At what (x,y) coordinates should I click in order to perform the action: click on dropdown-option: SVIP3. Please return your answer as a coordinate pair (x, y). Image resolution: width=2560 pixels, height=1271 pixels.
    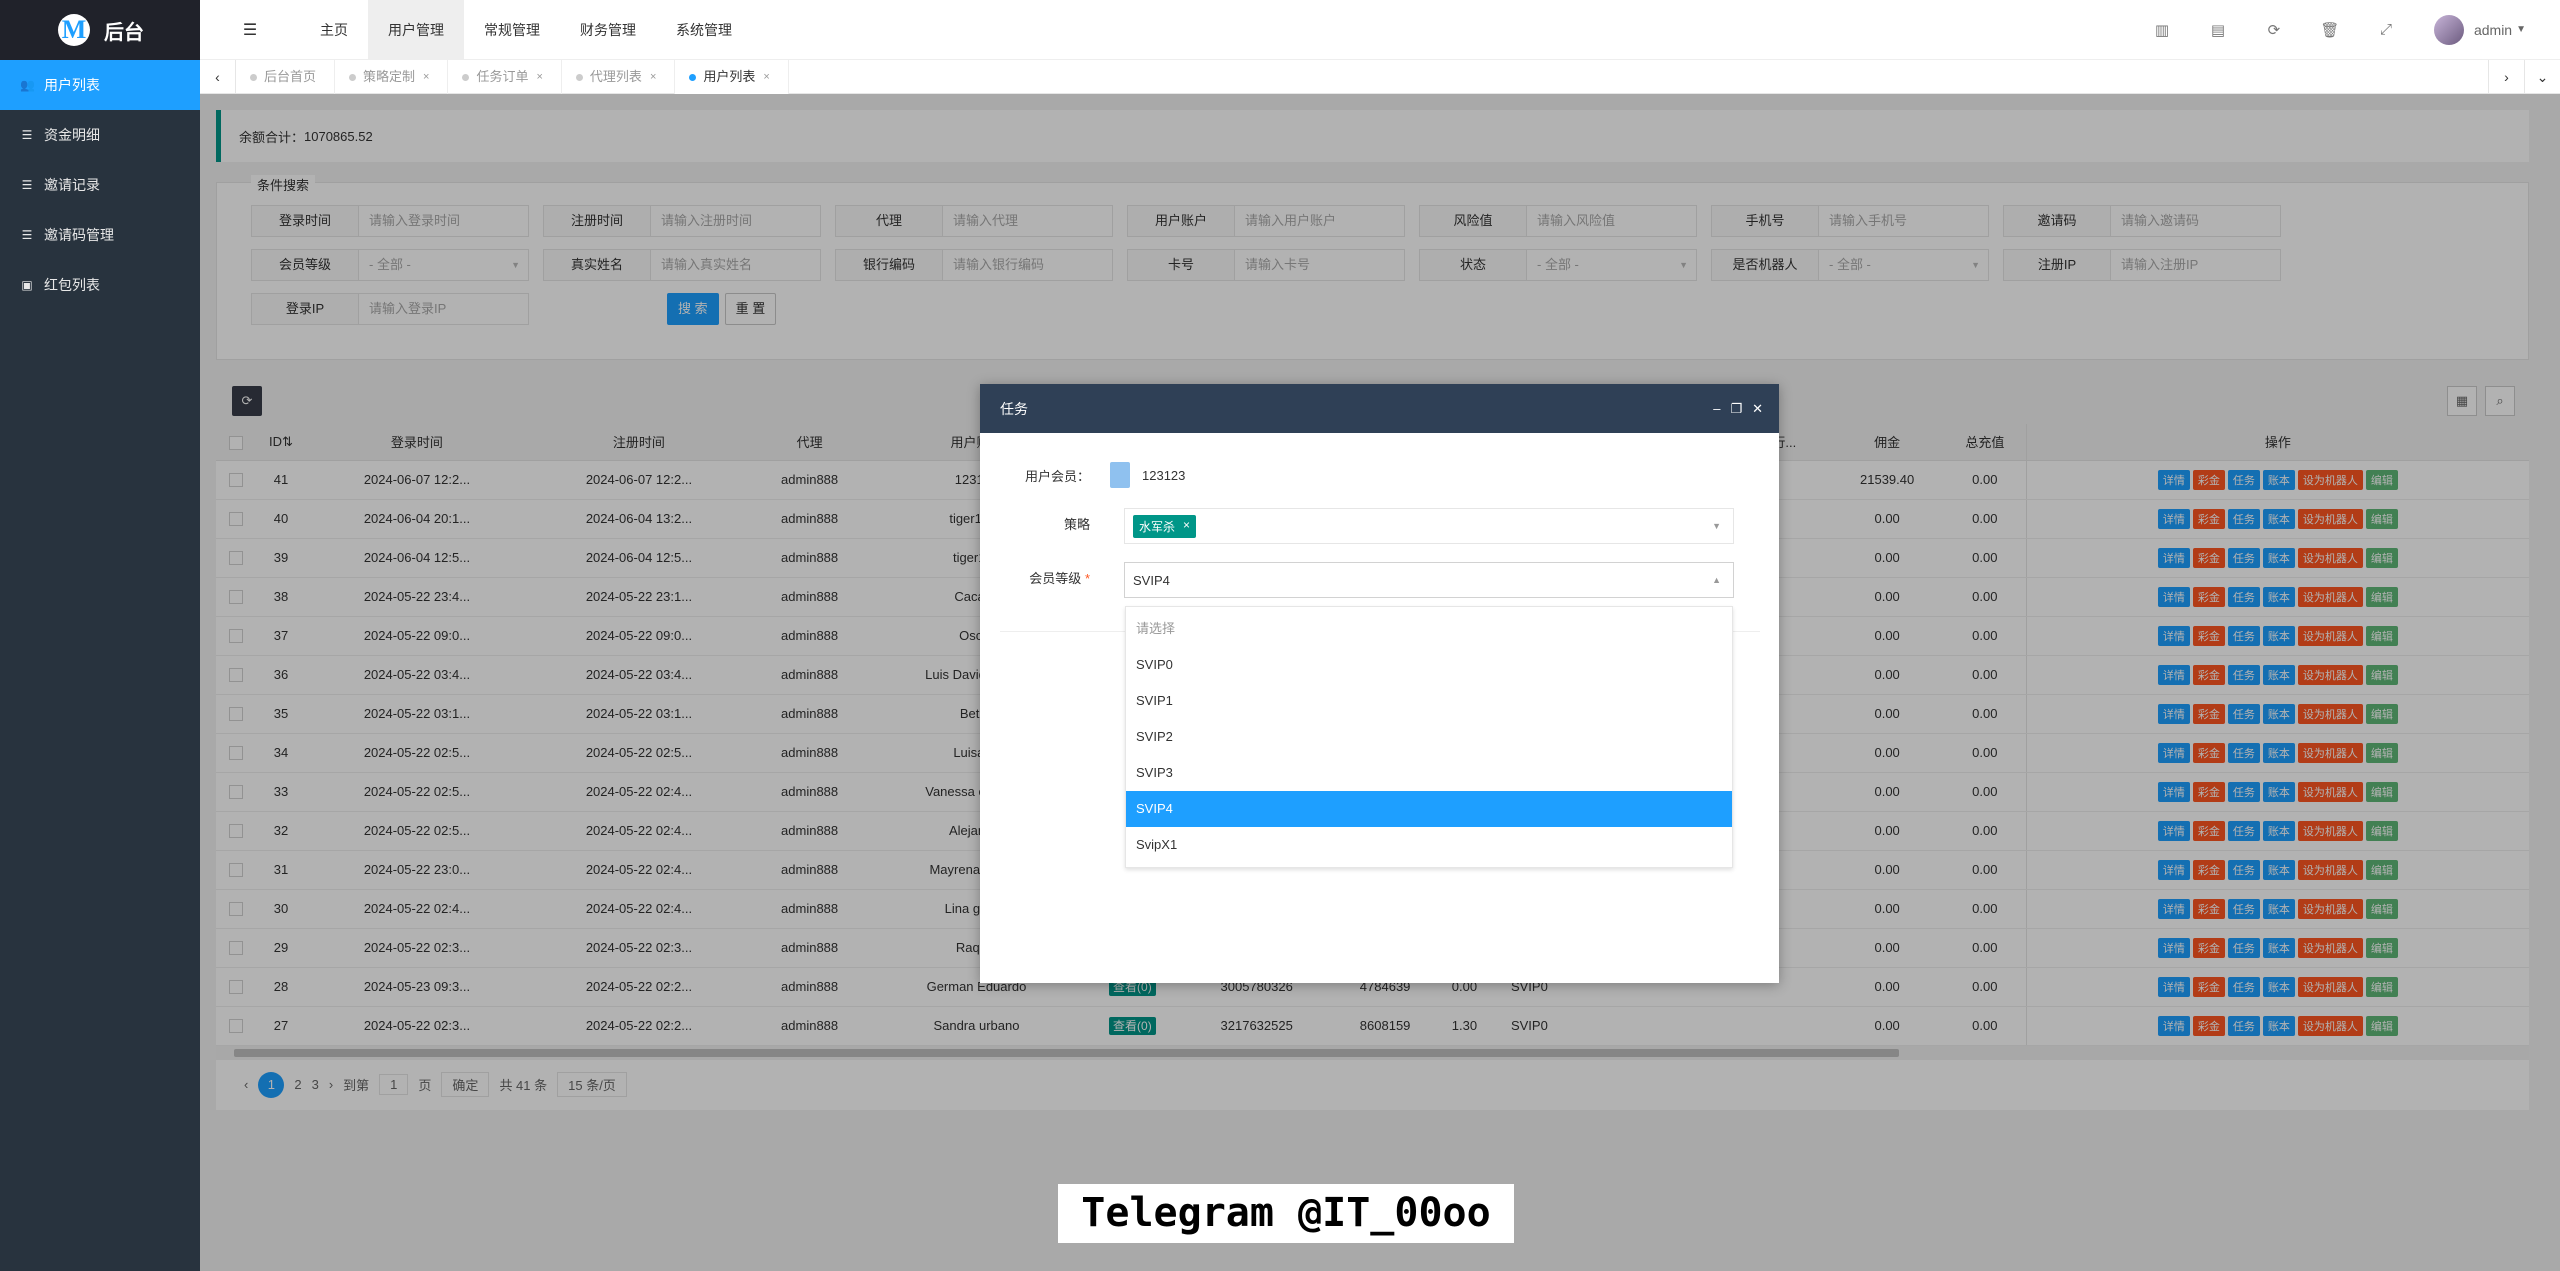
    Looking at the image, I should click on (1429, 773).